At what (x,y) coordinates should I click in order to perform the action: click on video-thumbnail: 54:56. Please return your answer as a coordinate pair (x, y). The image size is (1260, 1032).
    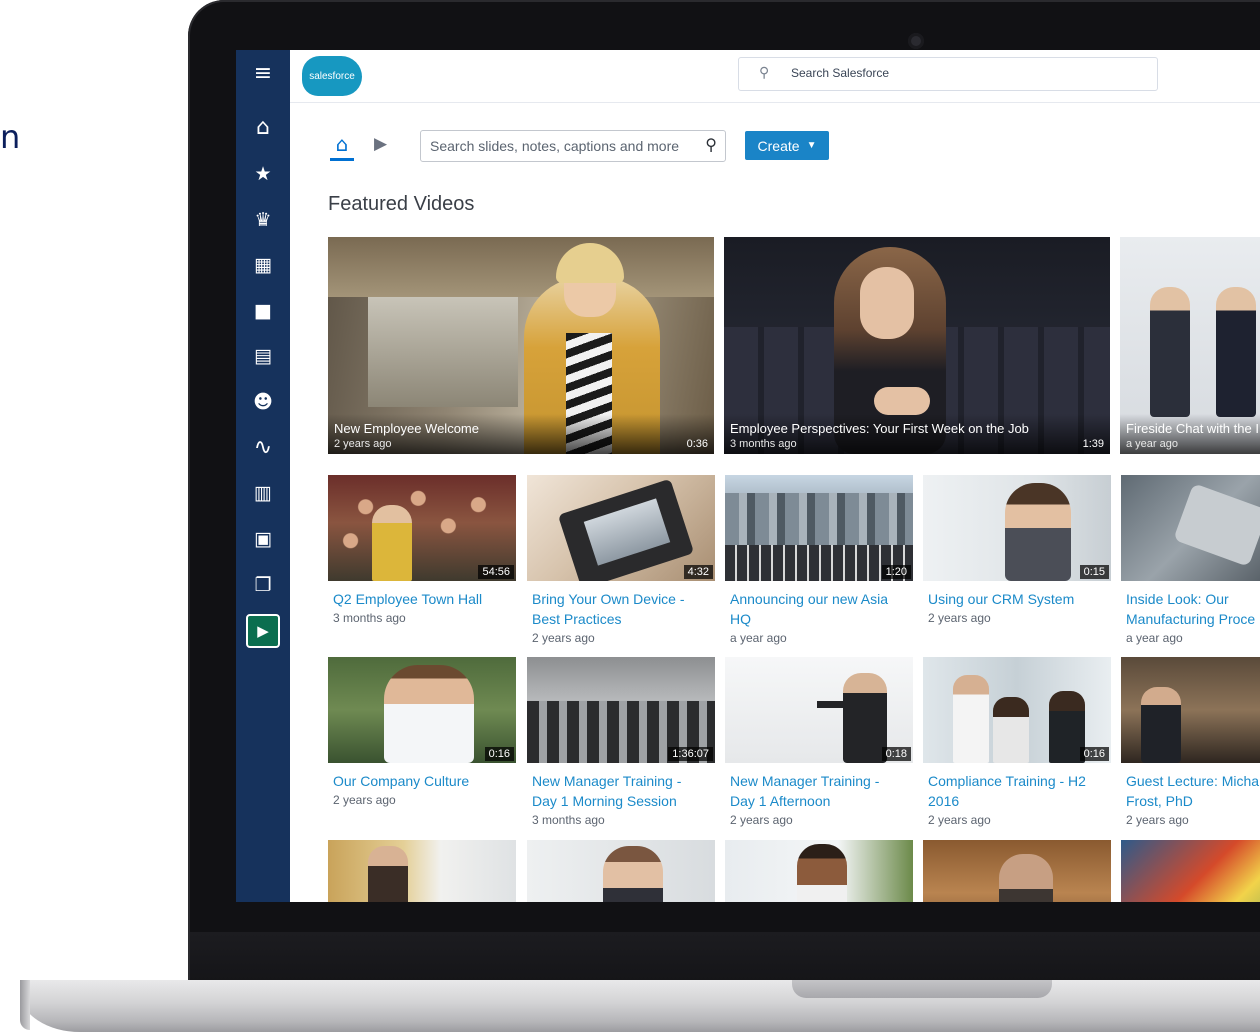
    Looking at the image, I should click on (422, 528).